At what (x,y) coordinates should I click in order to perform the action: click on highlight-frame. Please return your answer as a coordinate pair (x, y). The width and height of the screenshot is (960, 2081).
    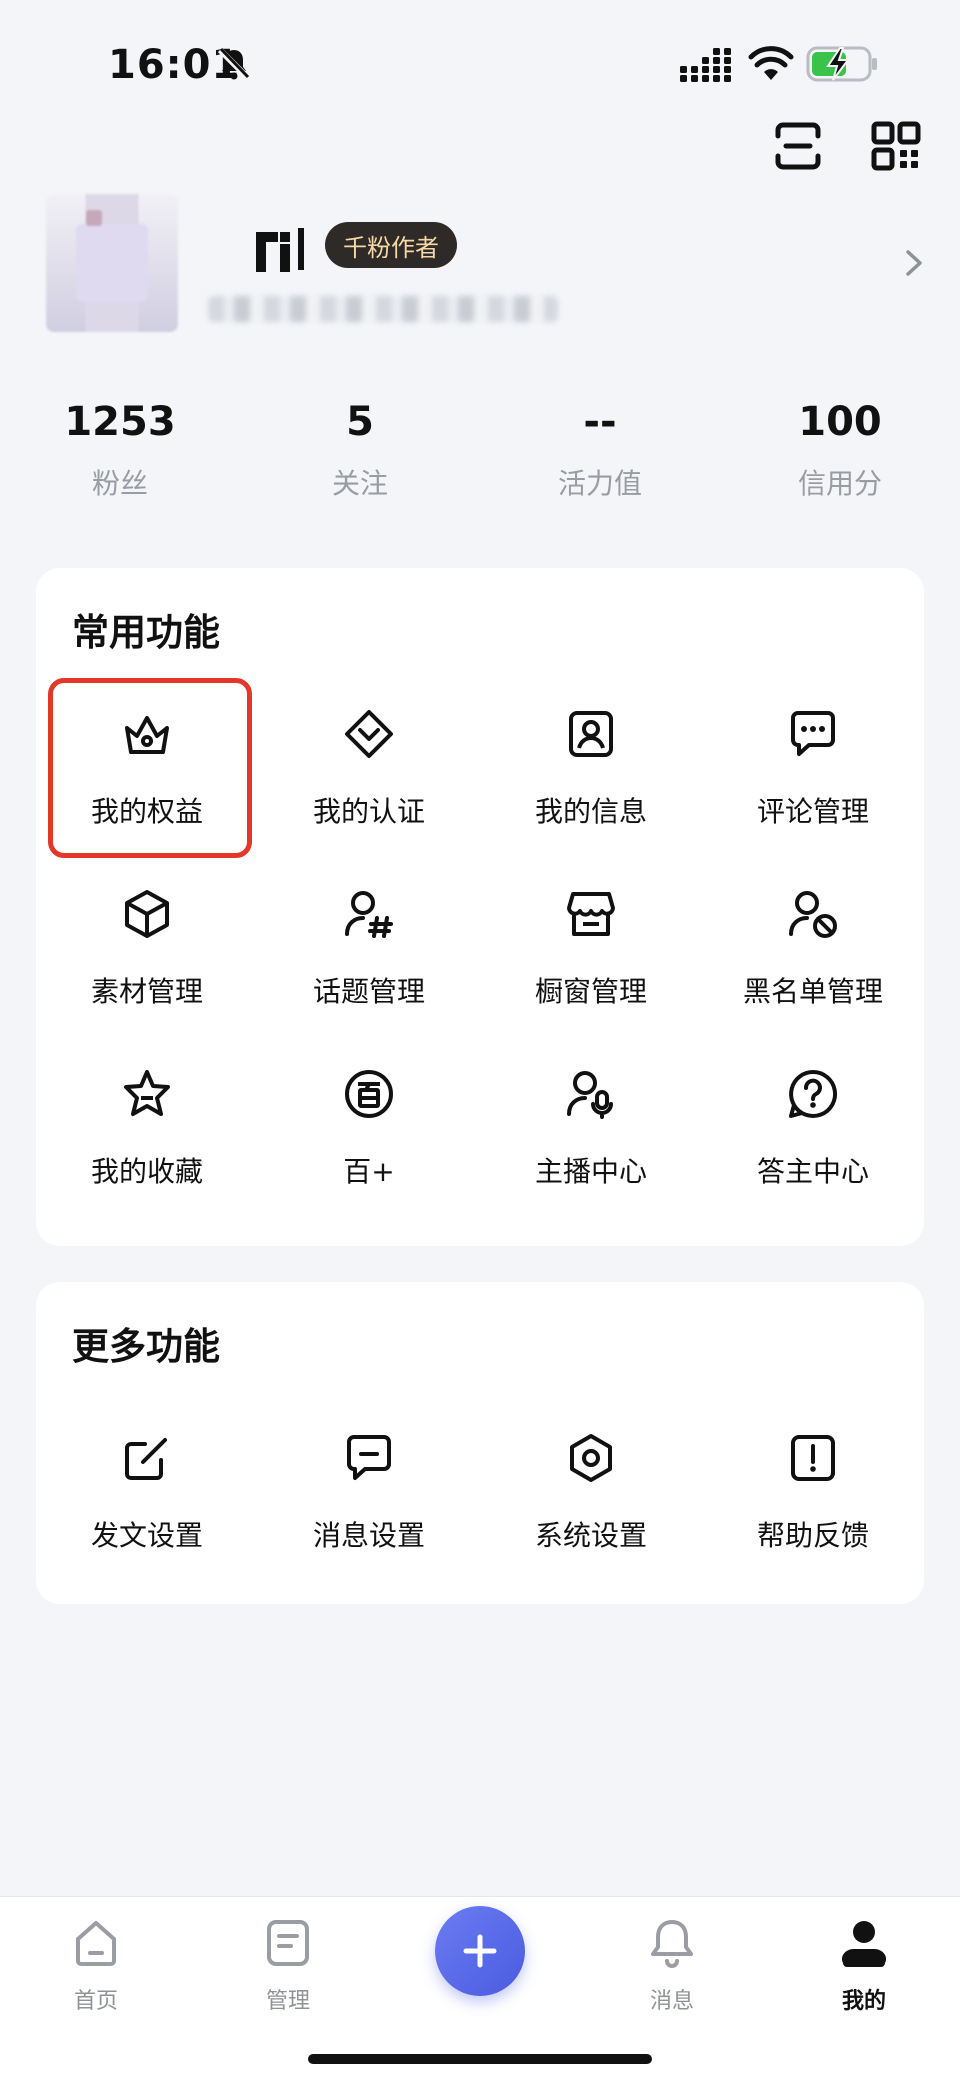
    Looking at the image, I should click on (150, 768).